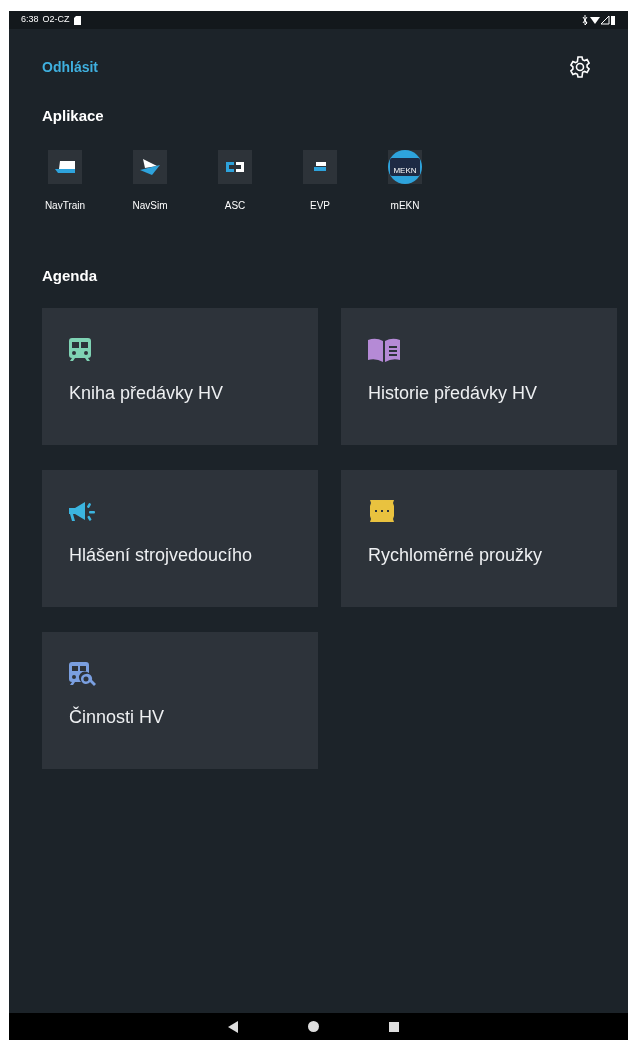 This screenshot has height=1040, width=628. I want to click on app-label: mEKN, so click(405, 205).